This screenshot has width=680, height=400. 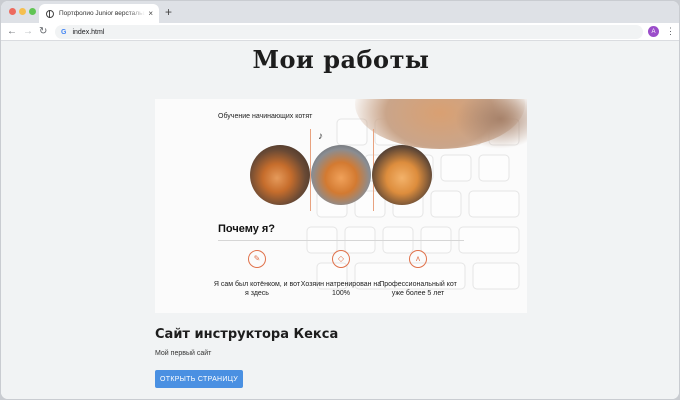 I want to click on reload-icon: ↻, so click(x=43, y=32).